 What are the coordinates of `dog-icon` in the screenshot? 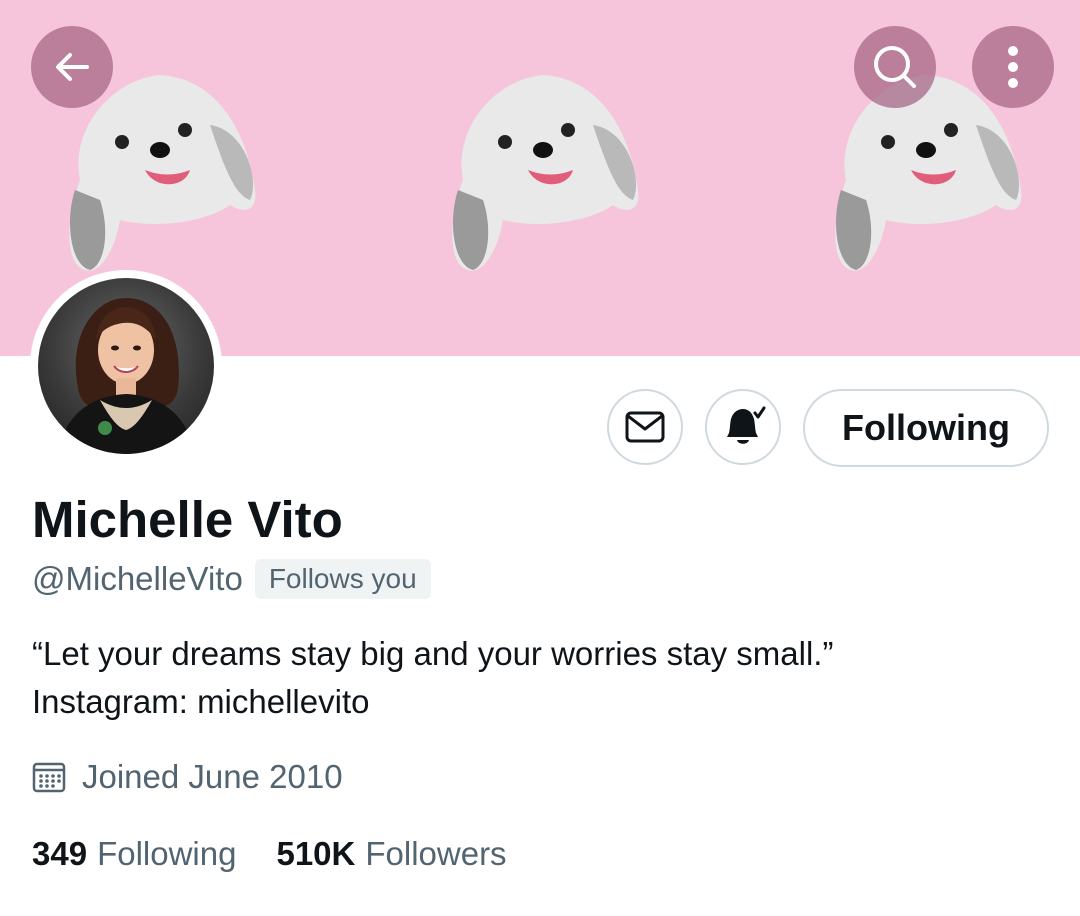 It's located at (543, 172).